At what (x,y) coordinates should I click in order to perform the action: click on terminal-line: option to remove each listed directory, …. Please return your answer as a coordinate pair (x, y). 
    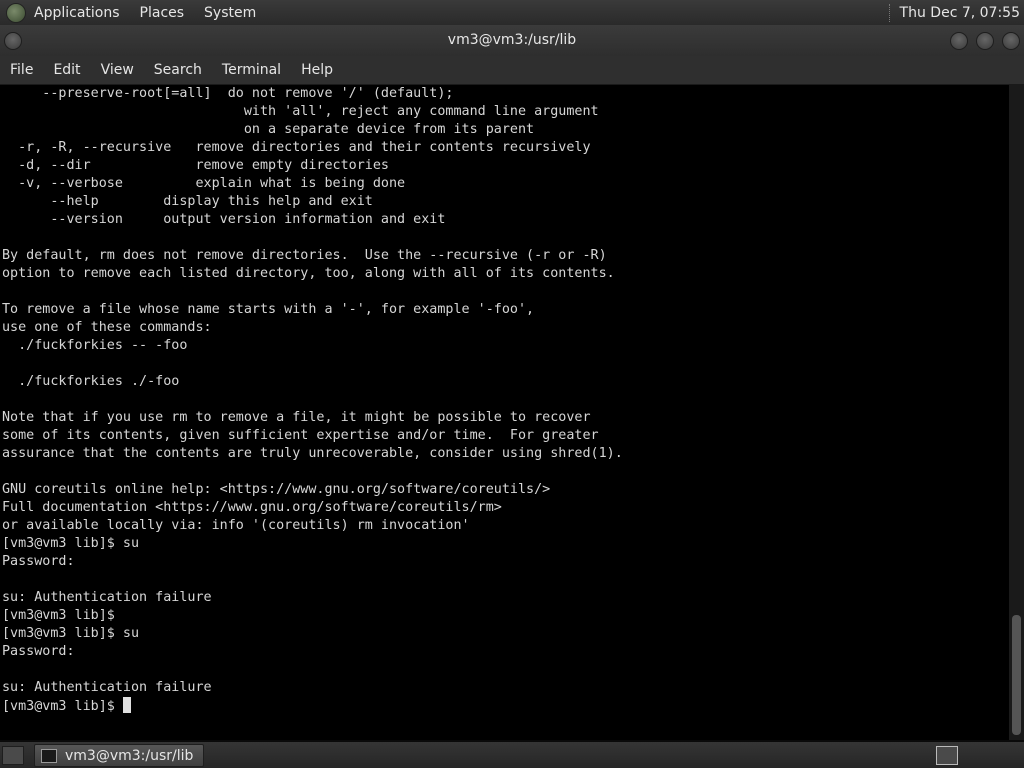
    Looking at the image, I should click on (308, 273).